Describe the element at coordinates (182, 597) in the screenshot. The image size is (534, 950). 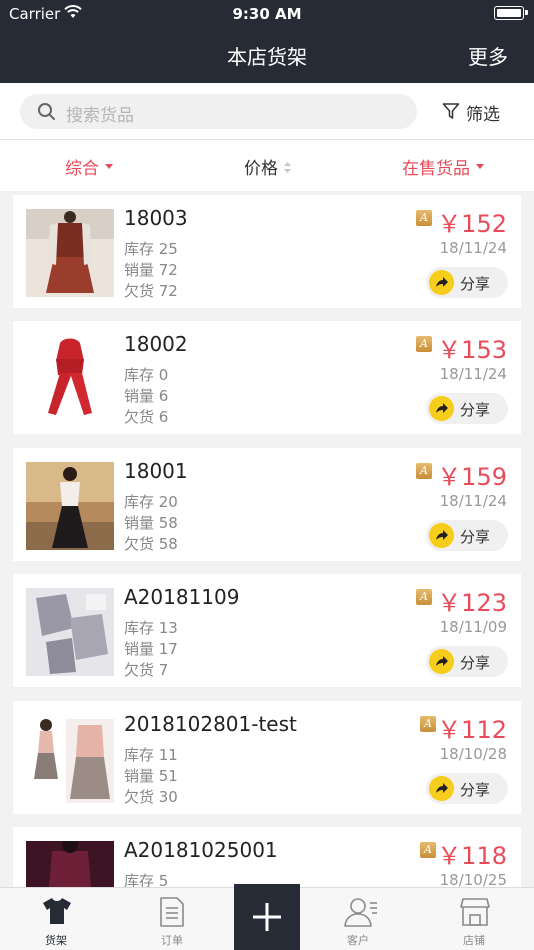
I see `product-name: A20181109` at that location.